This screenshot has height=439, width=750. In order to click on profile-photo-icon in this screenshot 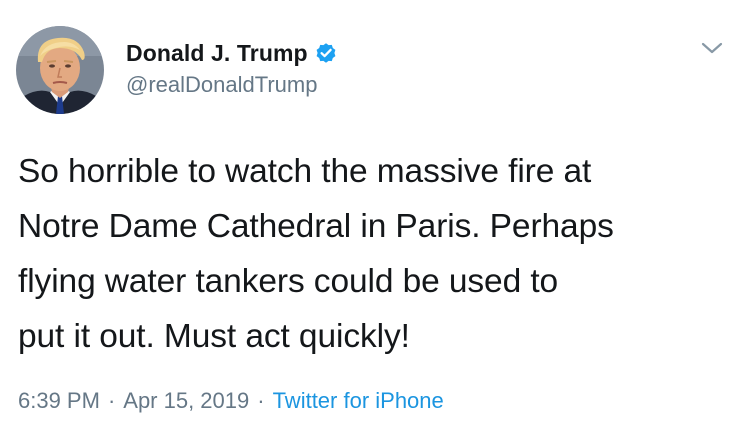, I will do `click(60, 70)`.